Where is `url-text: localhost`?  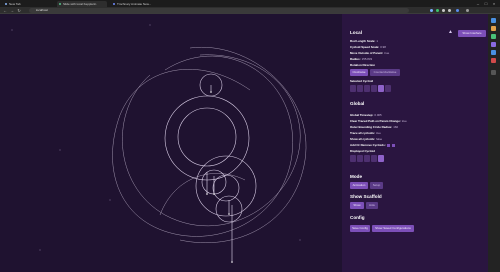 url-text: localhost is located at coordinates (42, 10).